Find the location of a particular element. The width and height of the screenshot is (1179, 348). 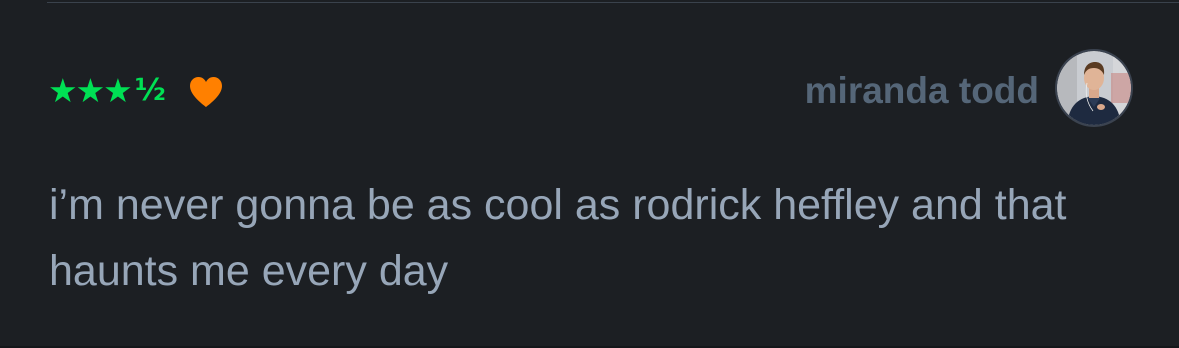

avatar is located at coordinates (1094, 88).